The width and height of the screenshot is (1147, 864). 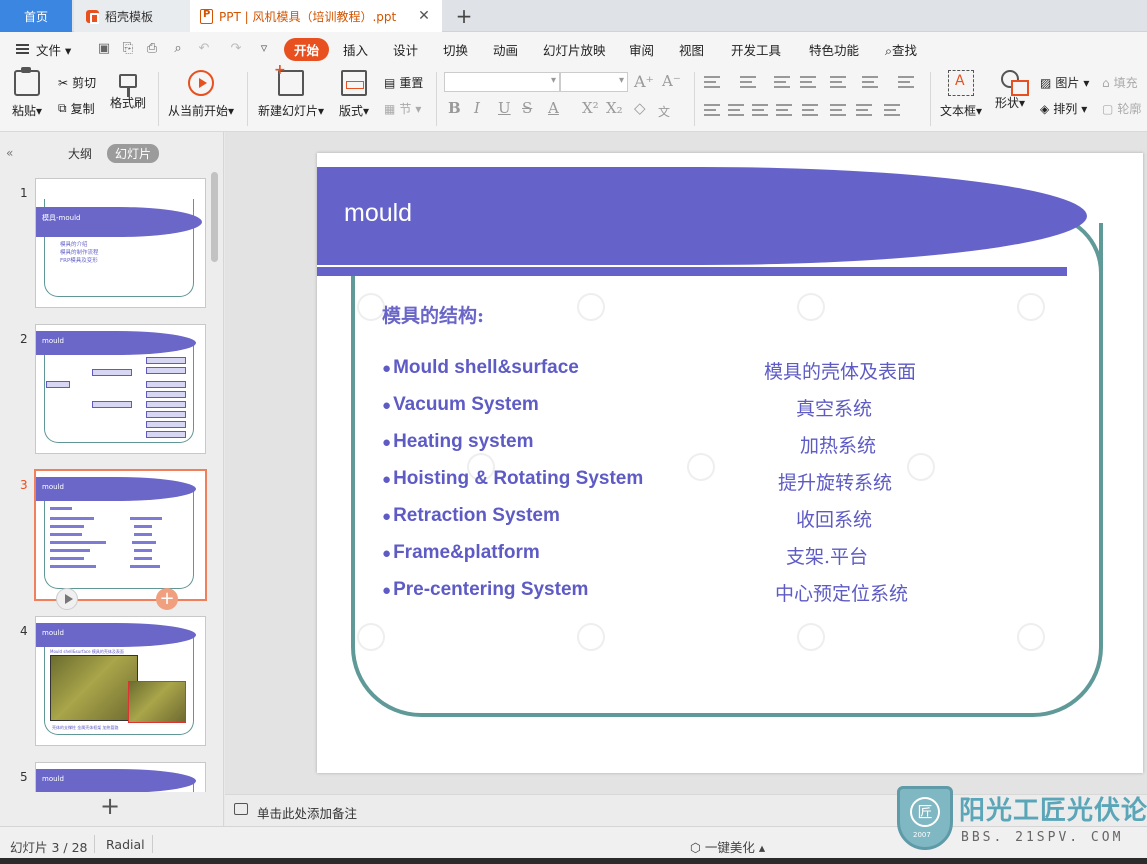 I want to click on font-family-select, so click(x=502, y=82).